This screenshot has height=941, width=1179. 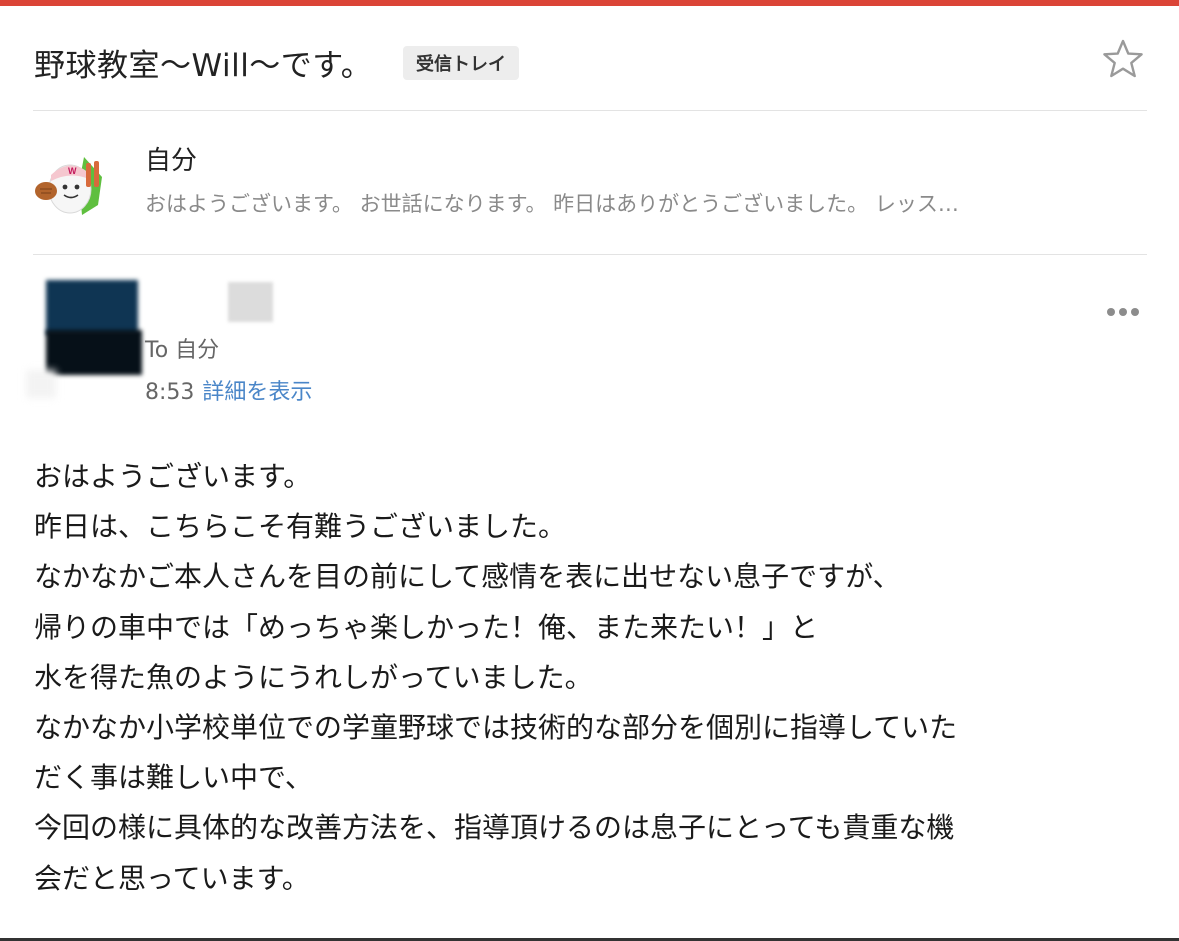 What do you see at coordinates (170, 392) in the screenshot?
I see `message-time: 8:53` at bounding box center [170, 392].